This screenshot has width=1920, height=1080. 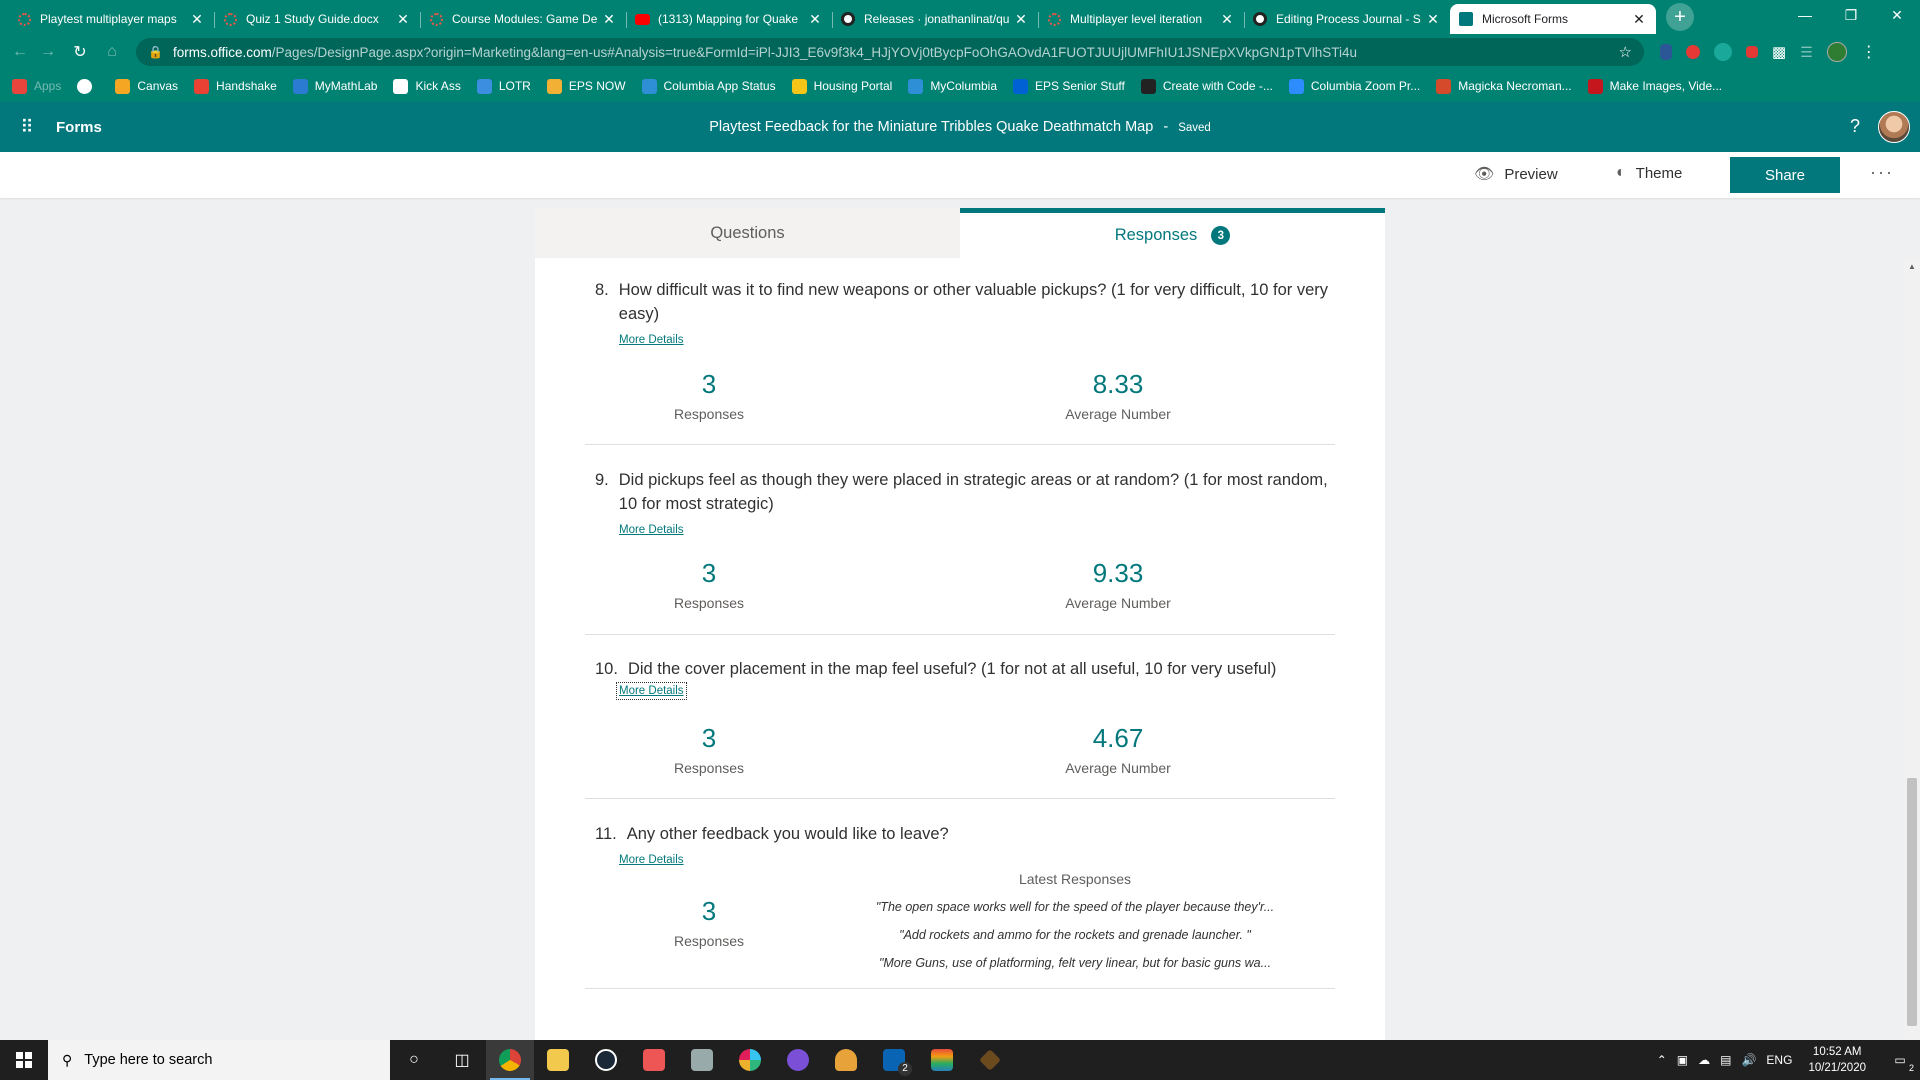 I want to click on bookmark-item: MyColumbia, so click(x=952, y=86).